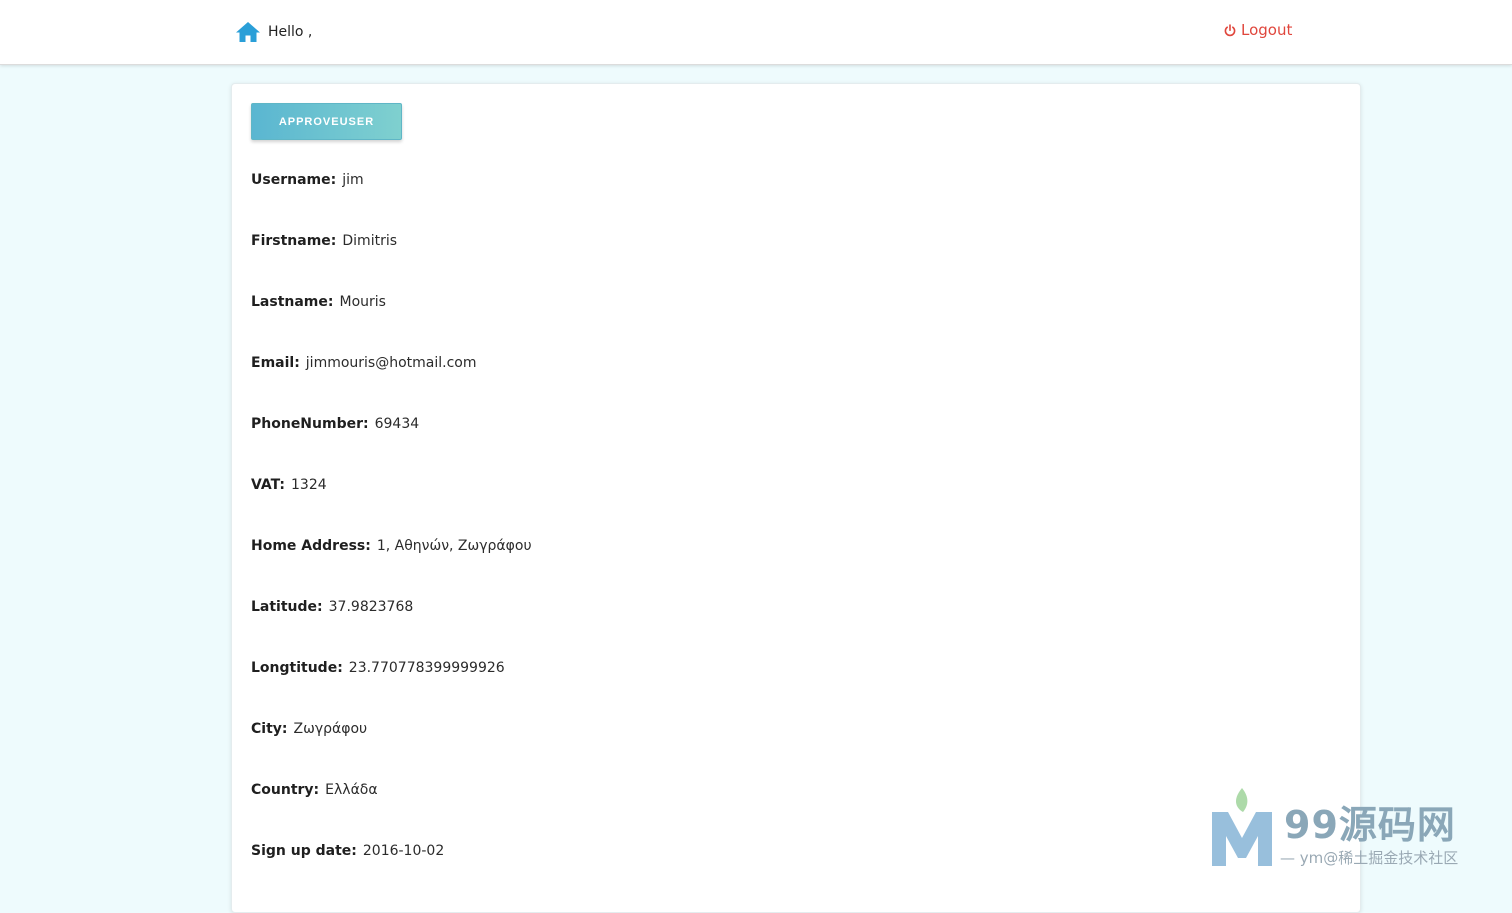  Describe the element at coordinates (294, 180) in the screenshot. I see `field-label: Username:` at that location.